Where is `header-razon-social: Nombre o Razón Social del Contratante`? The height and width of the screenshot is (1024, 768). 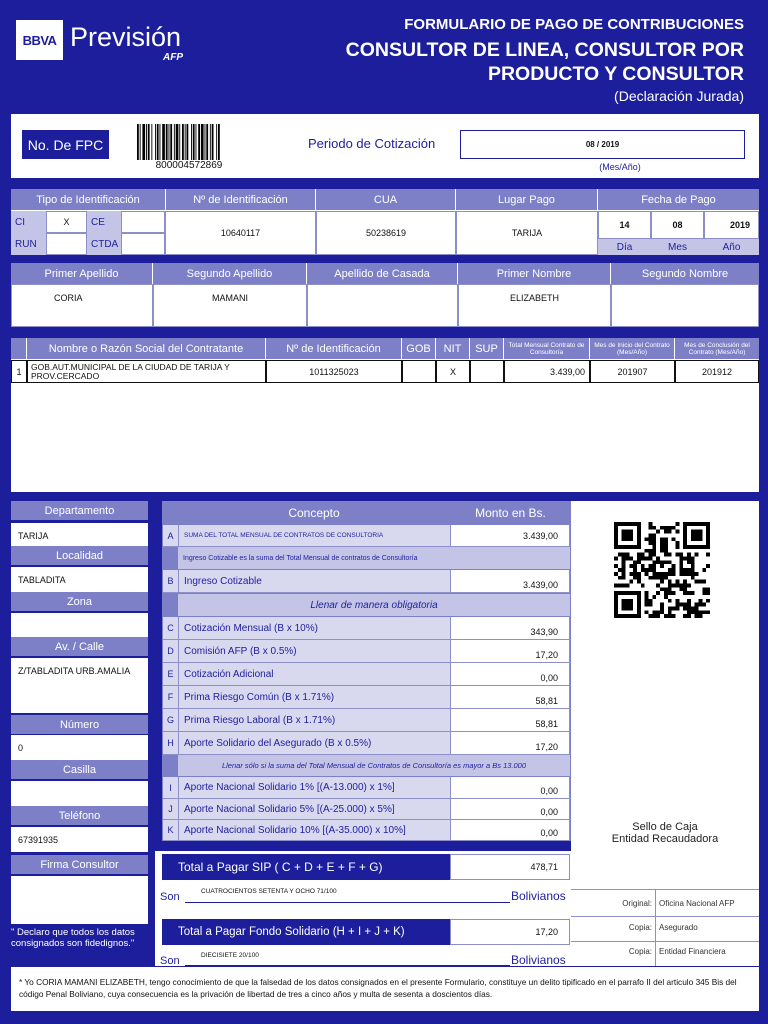
header-razon-social: Nombre o Razón Social del Contratante is located at coordinates (146, 348).